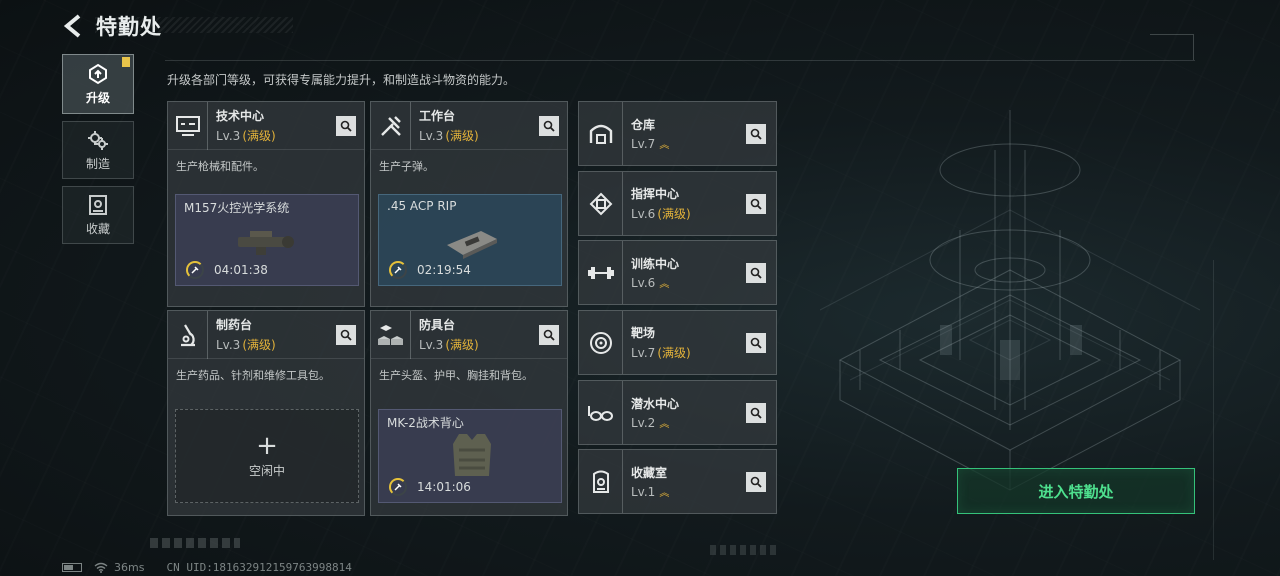 The height and width of the screenshot is (576, 1280). What do you see at coordinates (241, 270) in the screenshot?
I see `craft-time: 04:01:38` at bounding box center [241, 270].